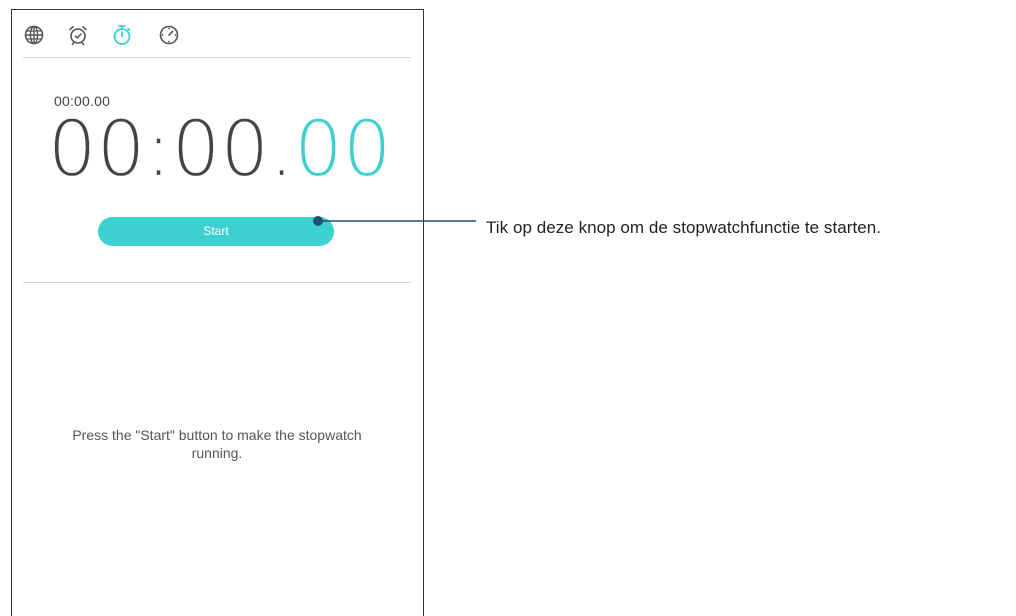  I want to click on globe-icon, so click(34, 35).